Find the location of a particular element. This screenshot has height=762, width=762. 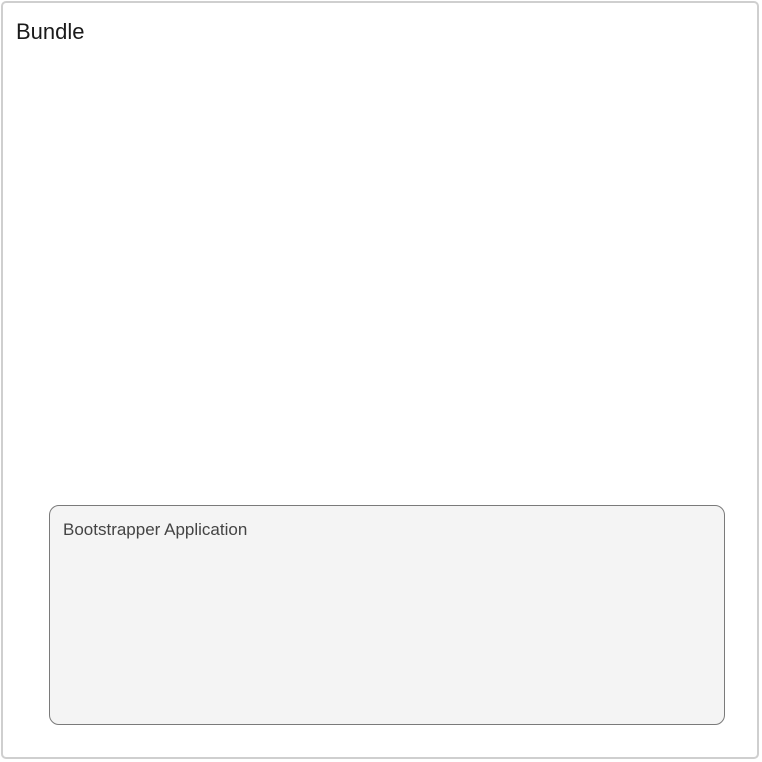

bundle-title: Bundle is located at coordinates (50, 31).